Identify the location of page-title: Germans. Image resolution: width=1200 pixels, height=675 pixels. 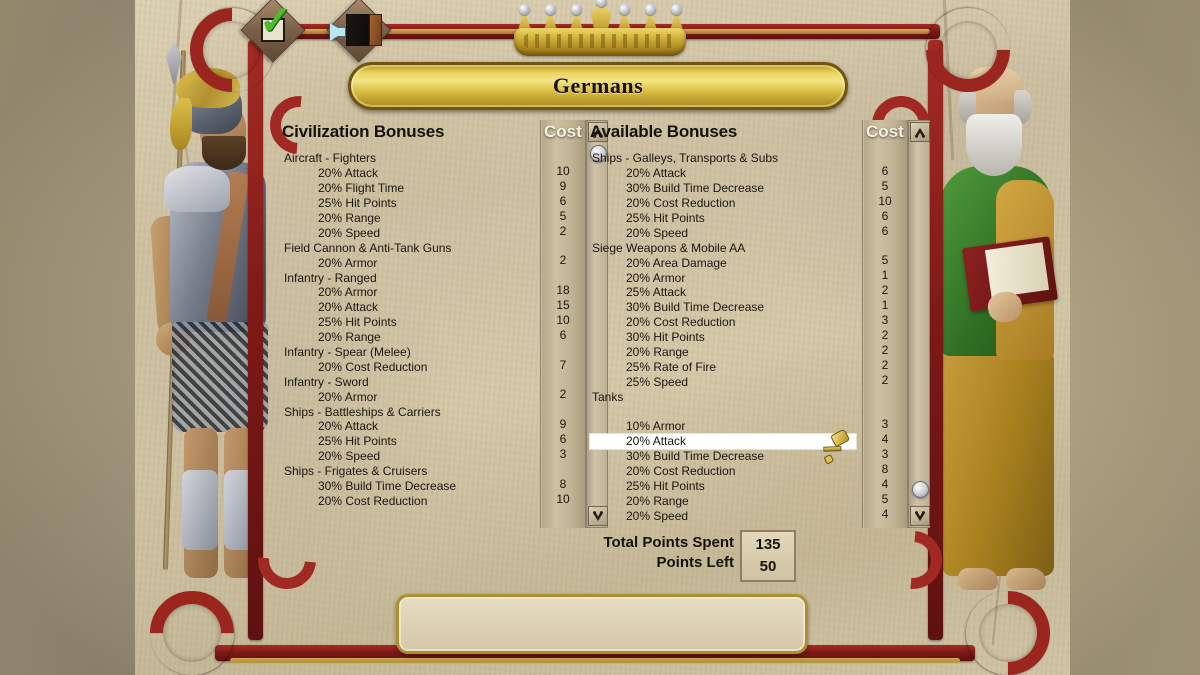
(598, 85).